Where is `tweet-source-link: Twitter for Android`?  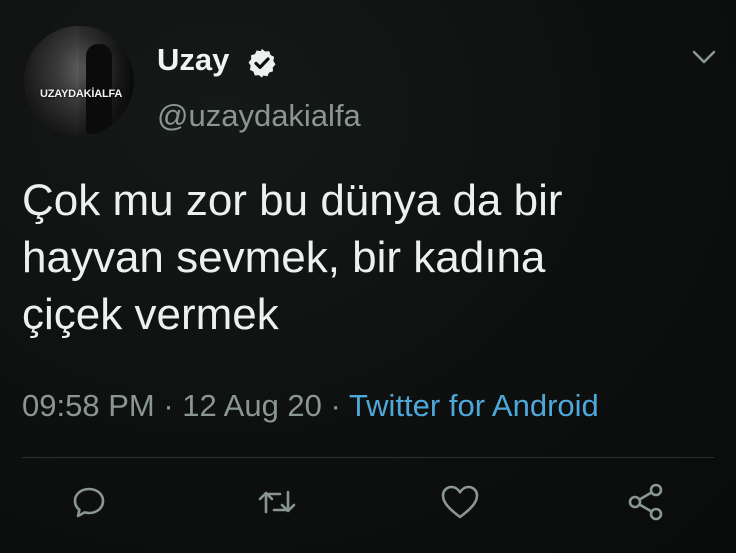 tweet-source-link: Twitter for Android is located at coordinates (474, 405).